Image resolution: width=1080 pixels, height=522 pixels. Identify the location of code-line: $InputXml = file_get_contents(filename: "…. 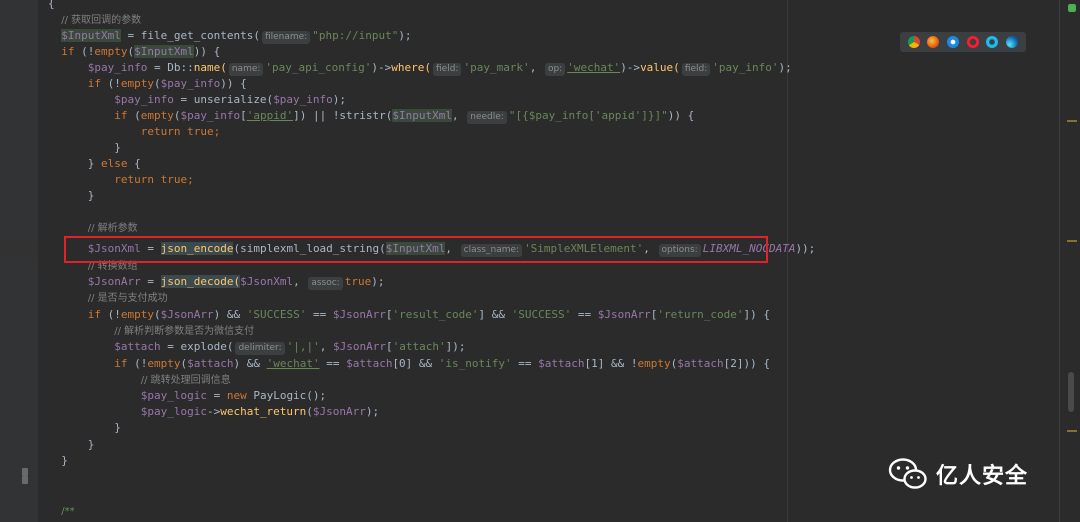
(236, 36).